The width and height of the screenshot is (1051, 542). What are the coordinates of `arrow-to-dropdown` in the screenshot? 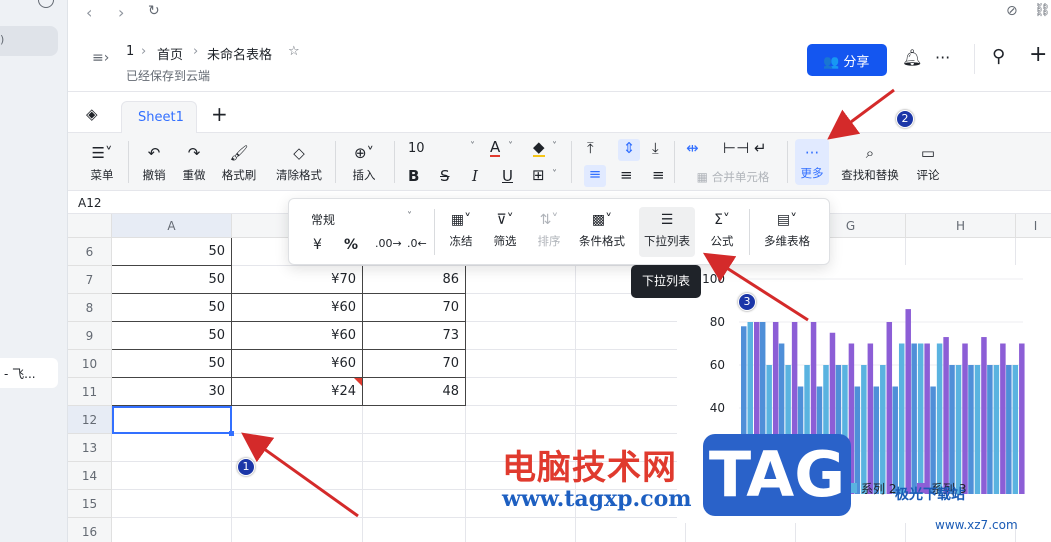 It's located at (755, 287).